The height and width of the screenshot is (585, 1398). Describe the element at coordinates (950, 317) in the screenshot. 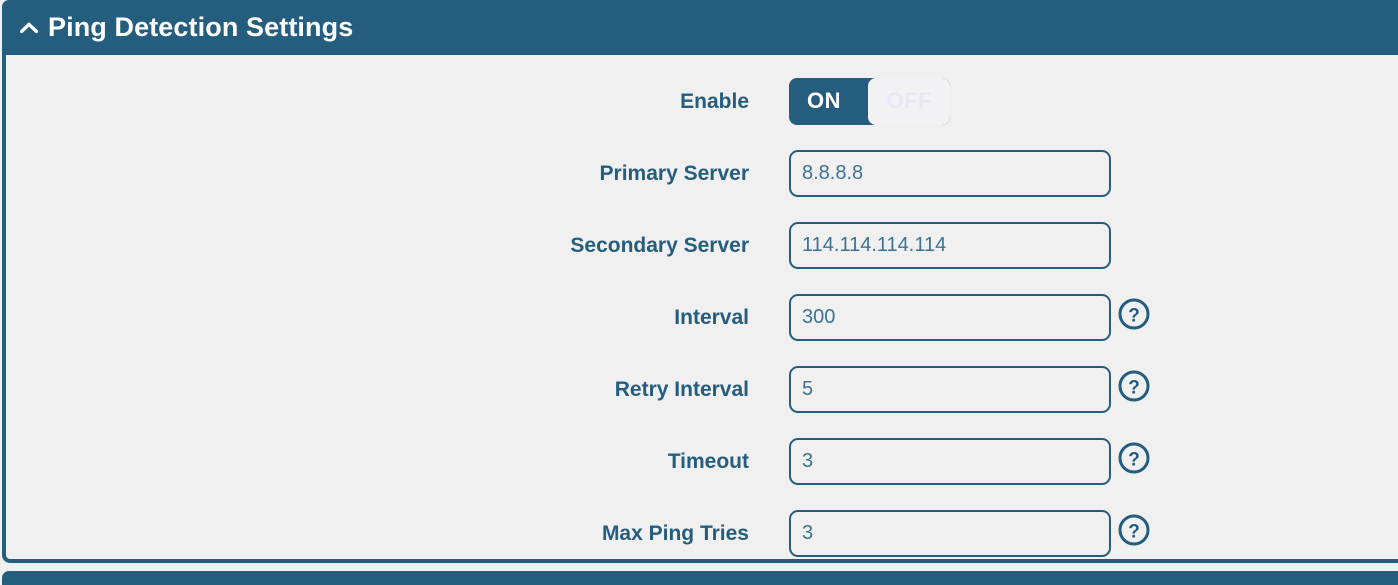

I see `interval-input` at that location.